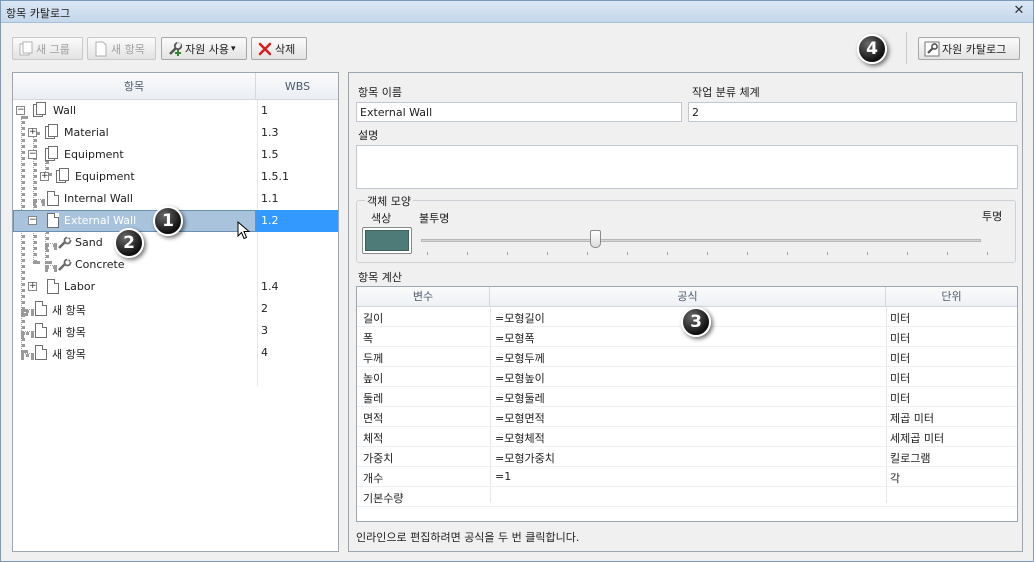 The height and width of the screenshot is (562, 1034). What do you see at coordinates (175, 133) in the screenshot?
I see `tree-row-material: + Material 1.3` at bounding box center [175, 133].